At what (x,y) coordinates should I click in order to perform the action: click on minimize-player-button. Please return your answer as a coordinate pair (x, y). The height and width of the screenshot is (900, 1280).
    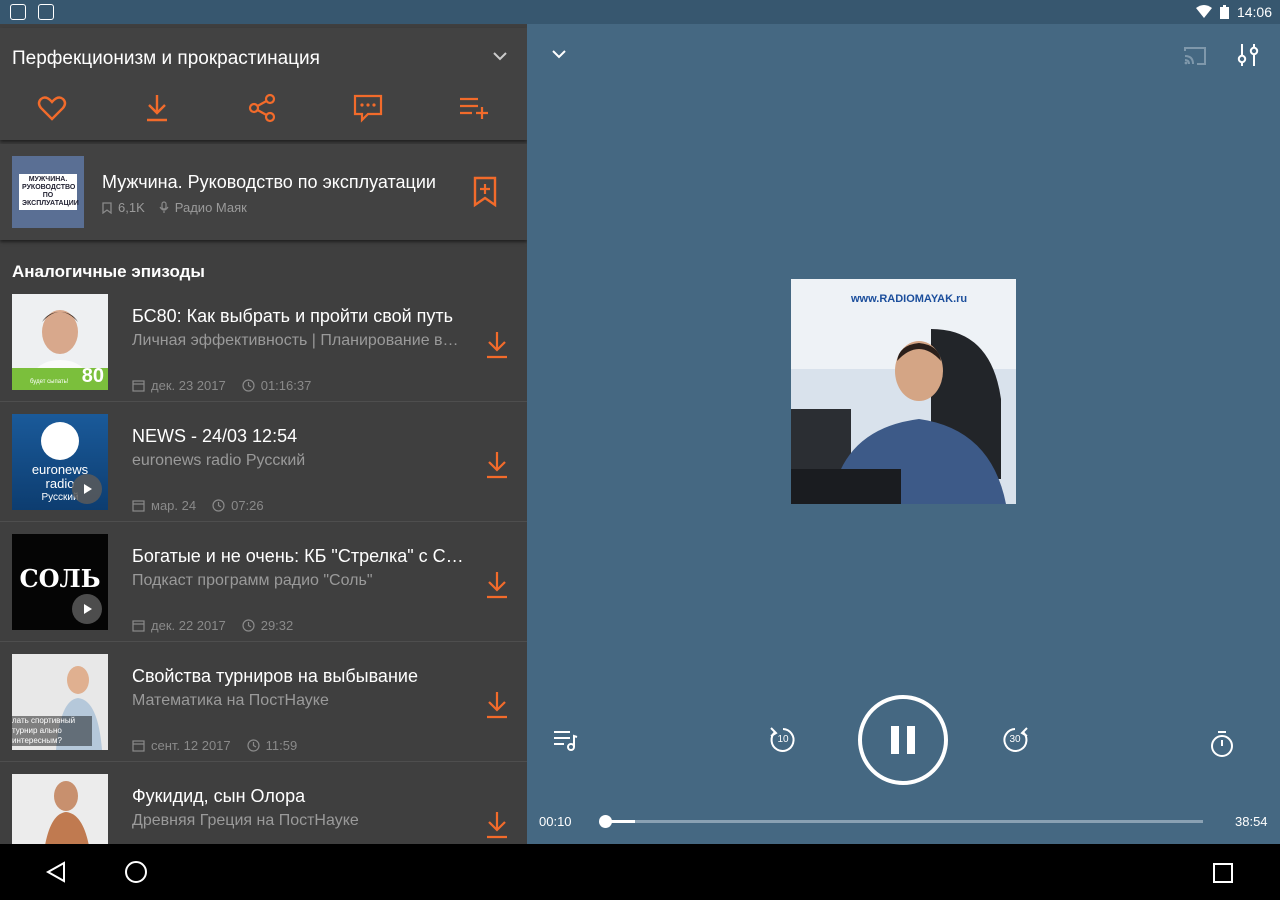
    Looking at the image, I should click on (559, 56).